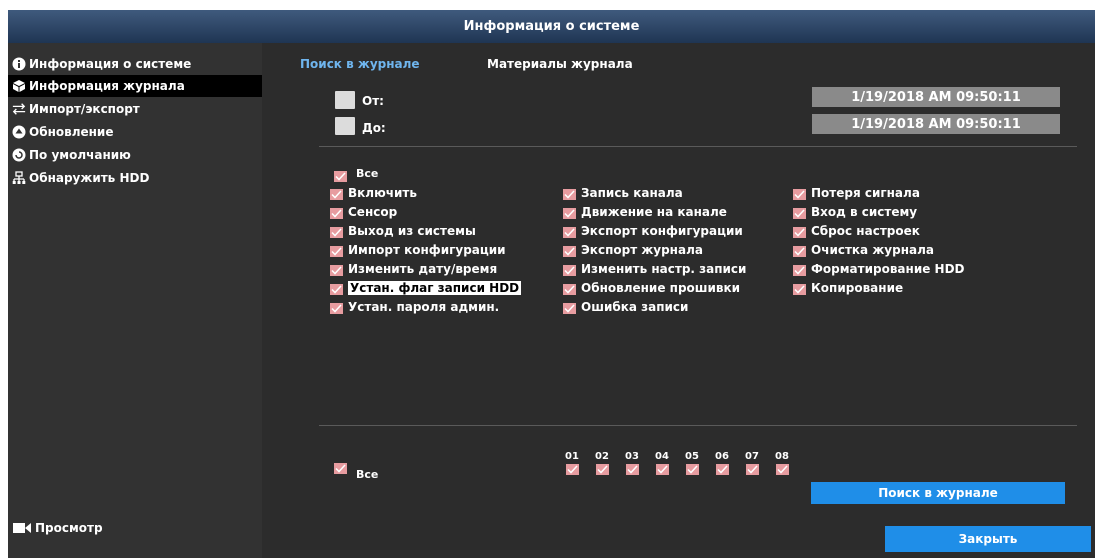 The height and width of the screenshot is (560, 1105). Describe the element at coordinates (752, 456) in the screenshot. I see `channel-number: 07` at that location.